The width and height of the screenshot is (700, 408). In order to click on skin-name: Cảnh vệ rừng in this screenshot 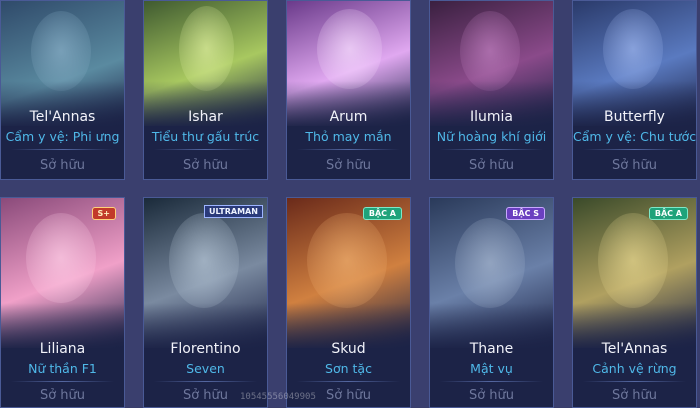, I will do `click(634, 368)`.